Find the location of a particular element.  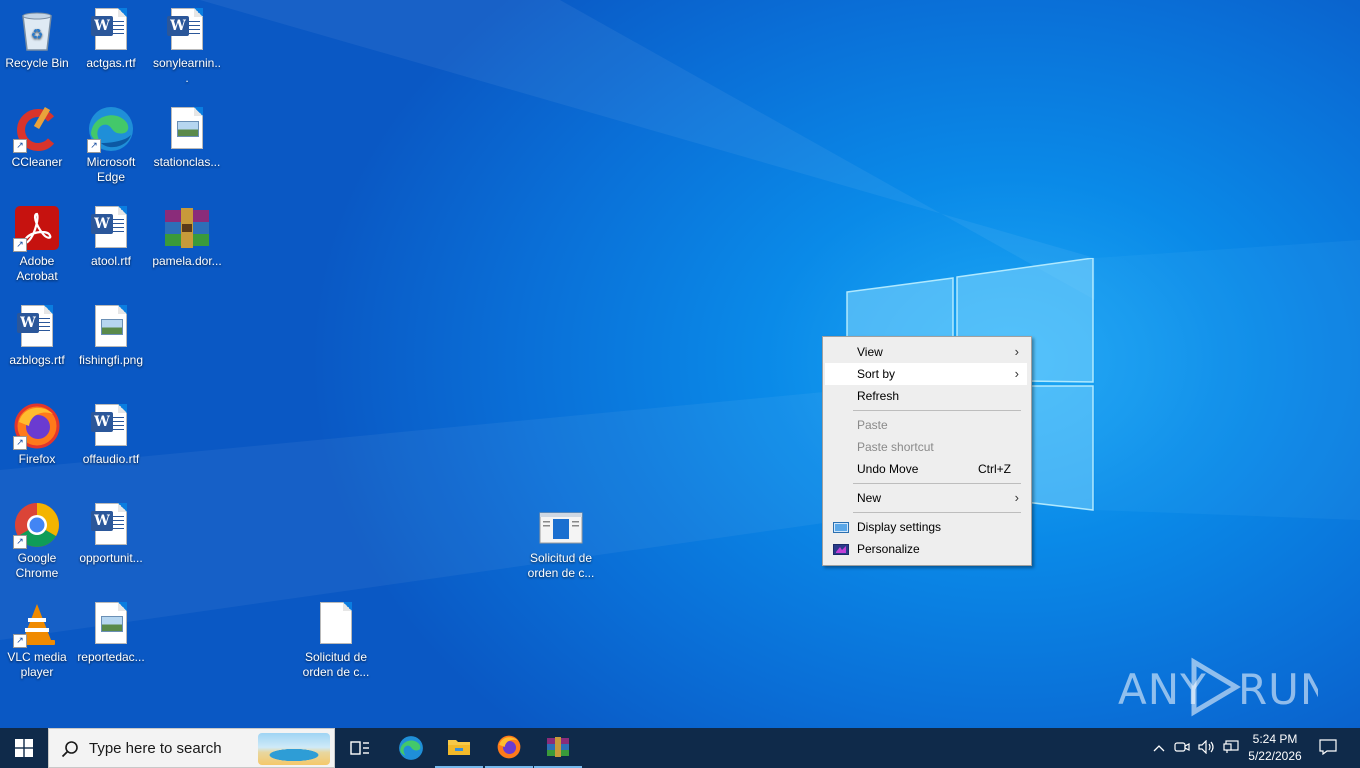

firefox-icon is located at coordinates (509, 747).